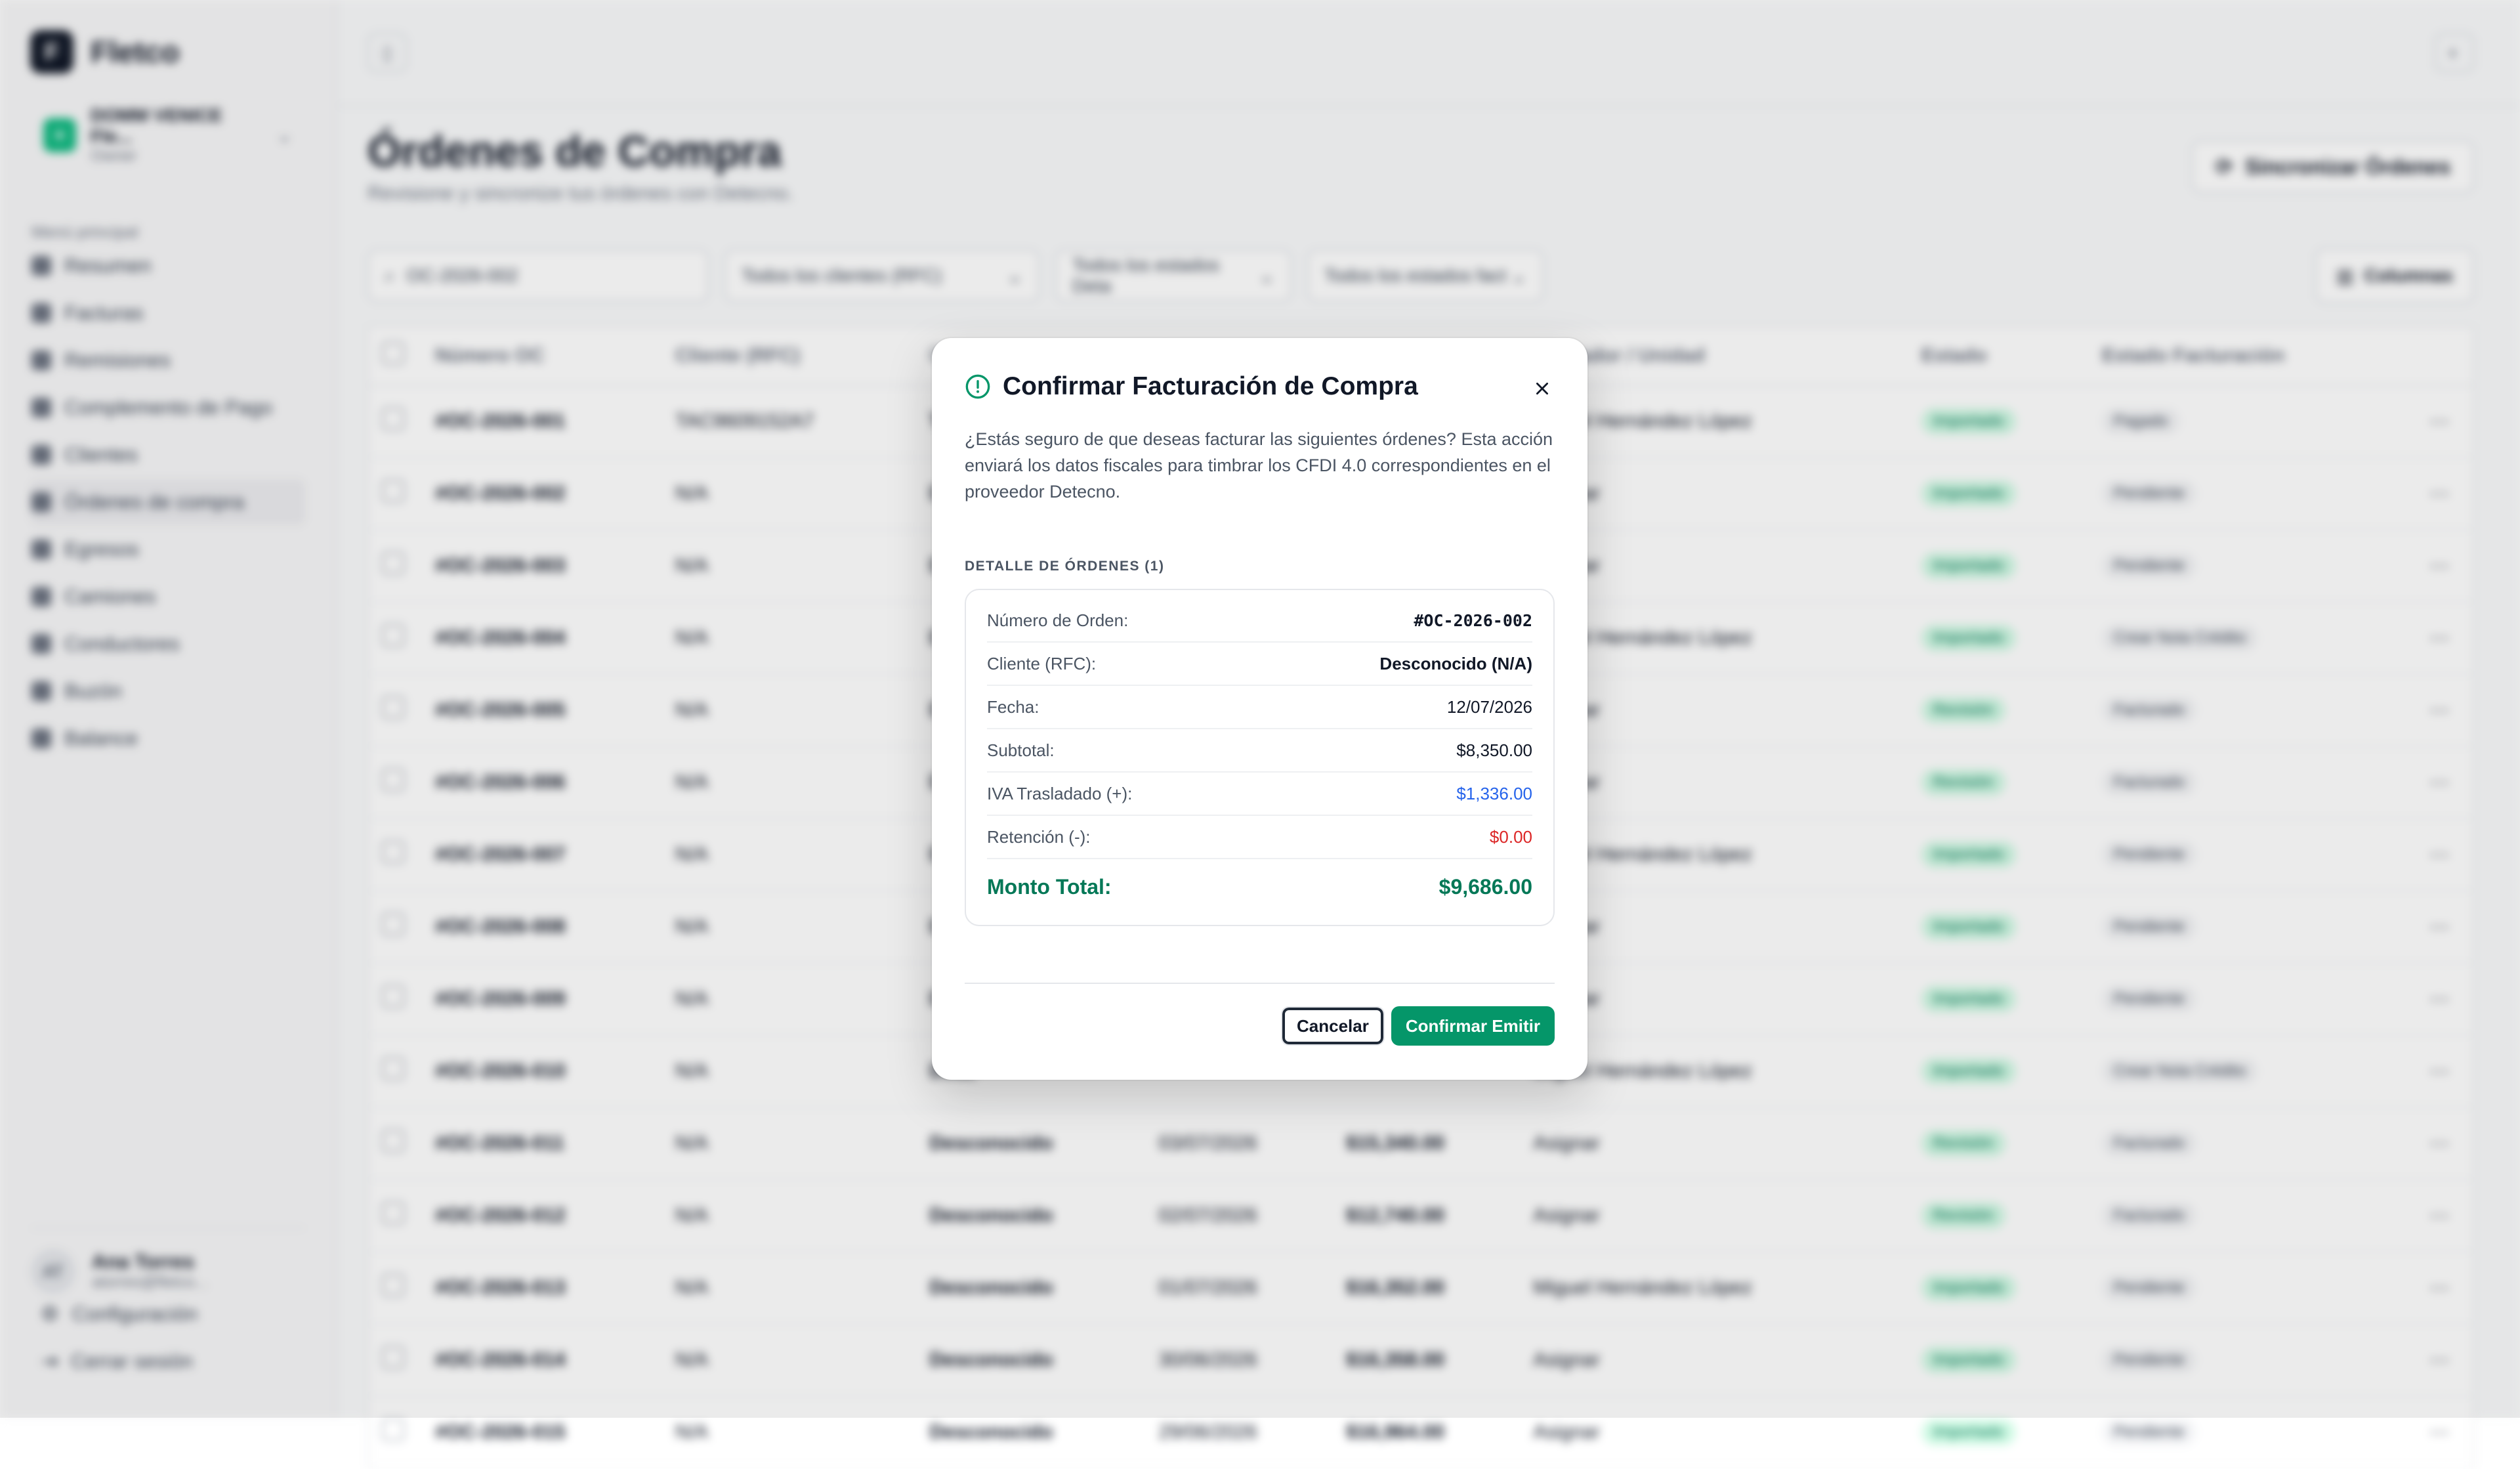  I want to click on subtotal-label: Subtotal:, so click(1021, 750).